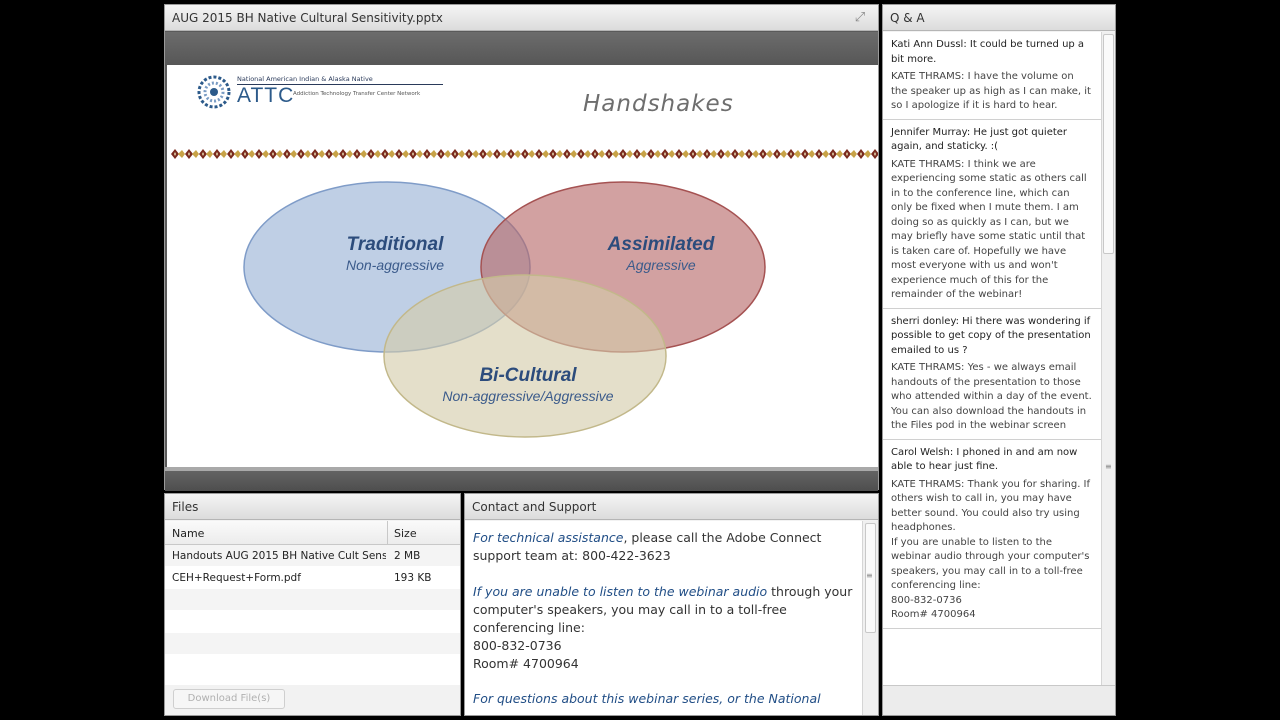 The image size is (1280, 720). What do you see at coordinates (1108, 144) in the screenshot?
I see `scrollbar-thumb` at bounding box center [1108, 144].